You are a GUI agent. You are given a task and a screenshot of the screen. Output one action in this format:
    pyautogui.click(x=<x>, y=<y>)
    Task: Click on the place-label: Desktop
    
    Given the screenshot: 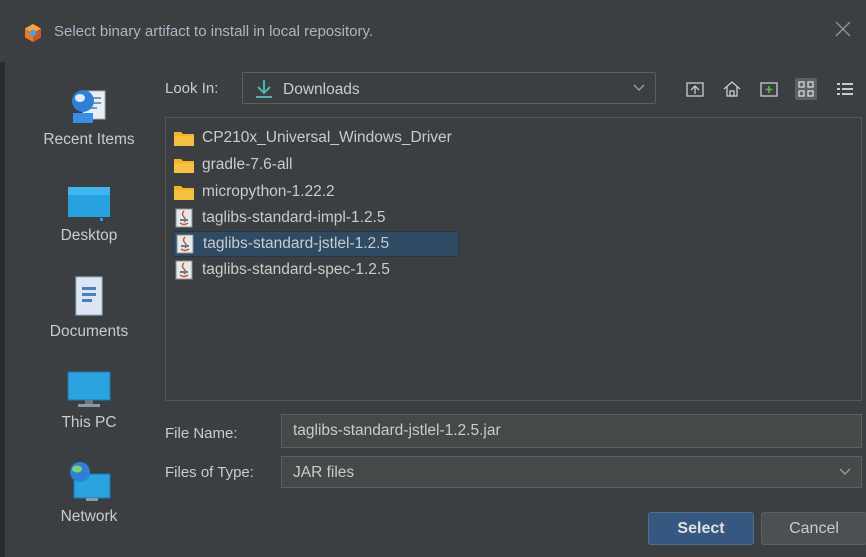 What is the action you would take?
    pyautogui.click(x=89, y=235)
    